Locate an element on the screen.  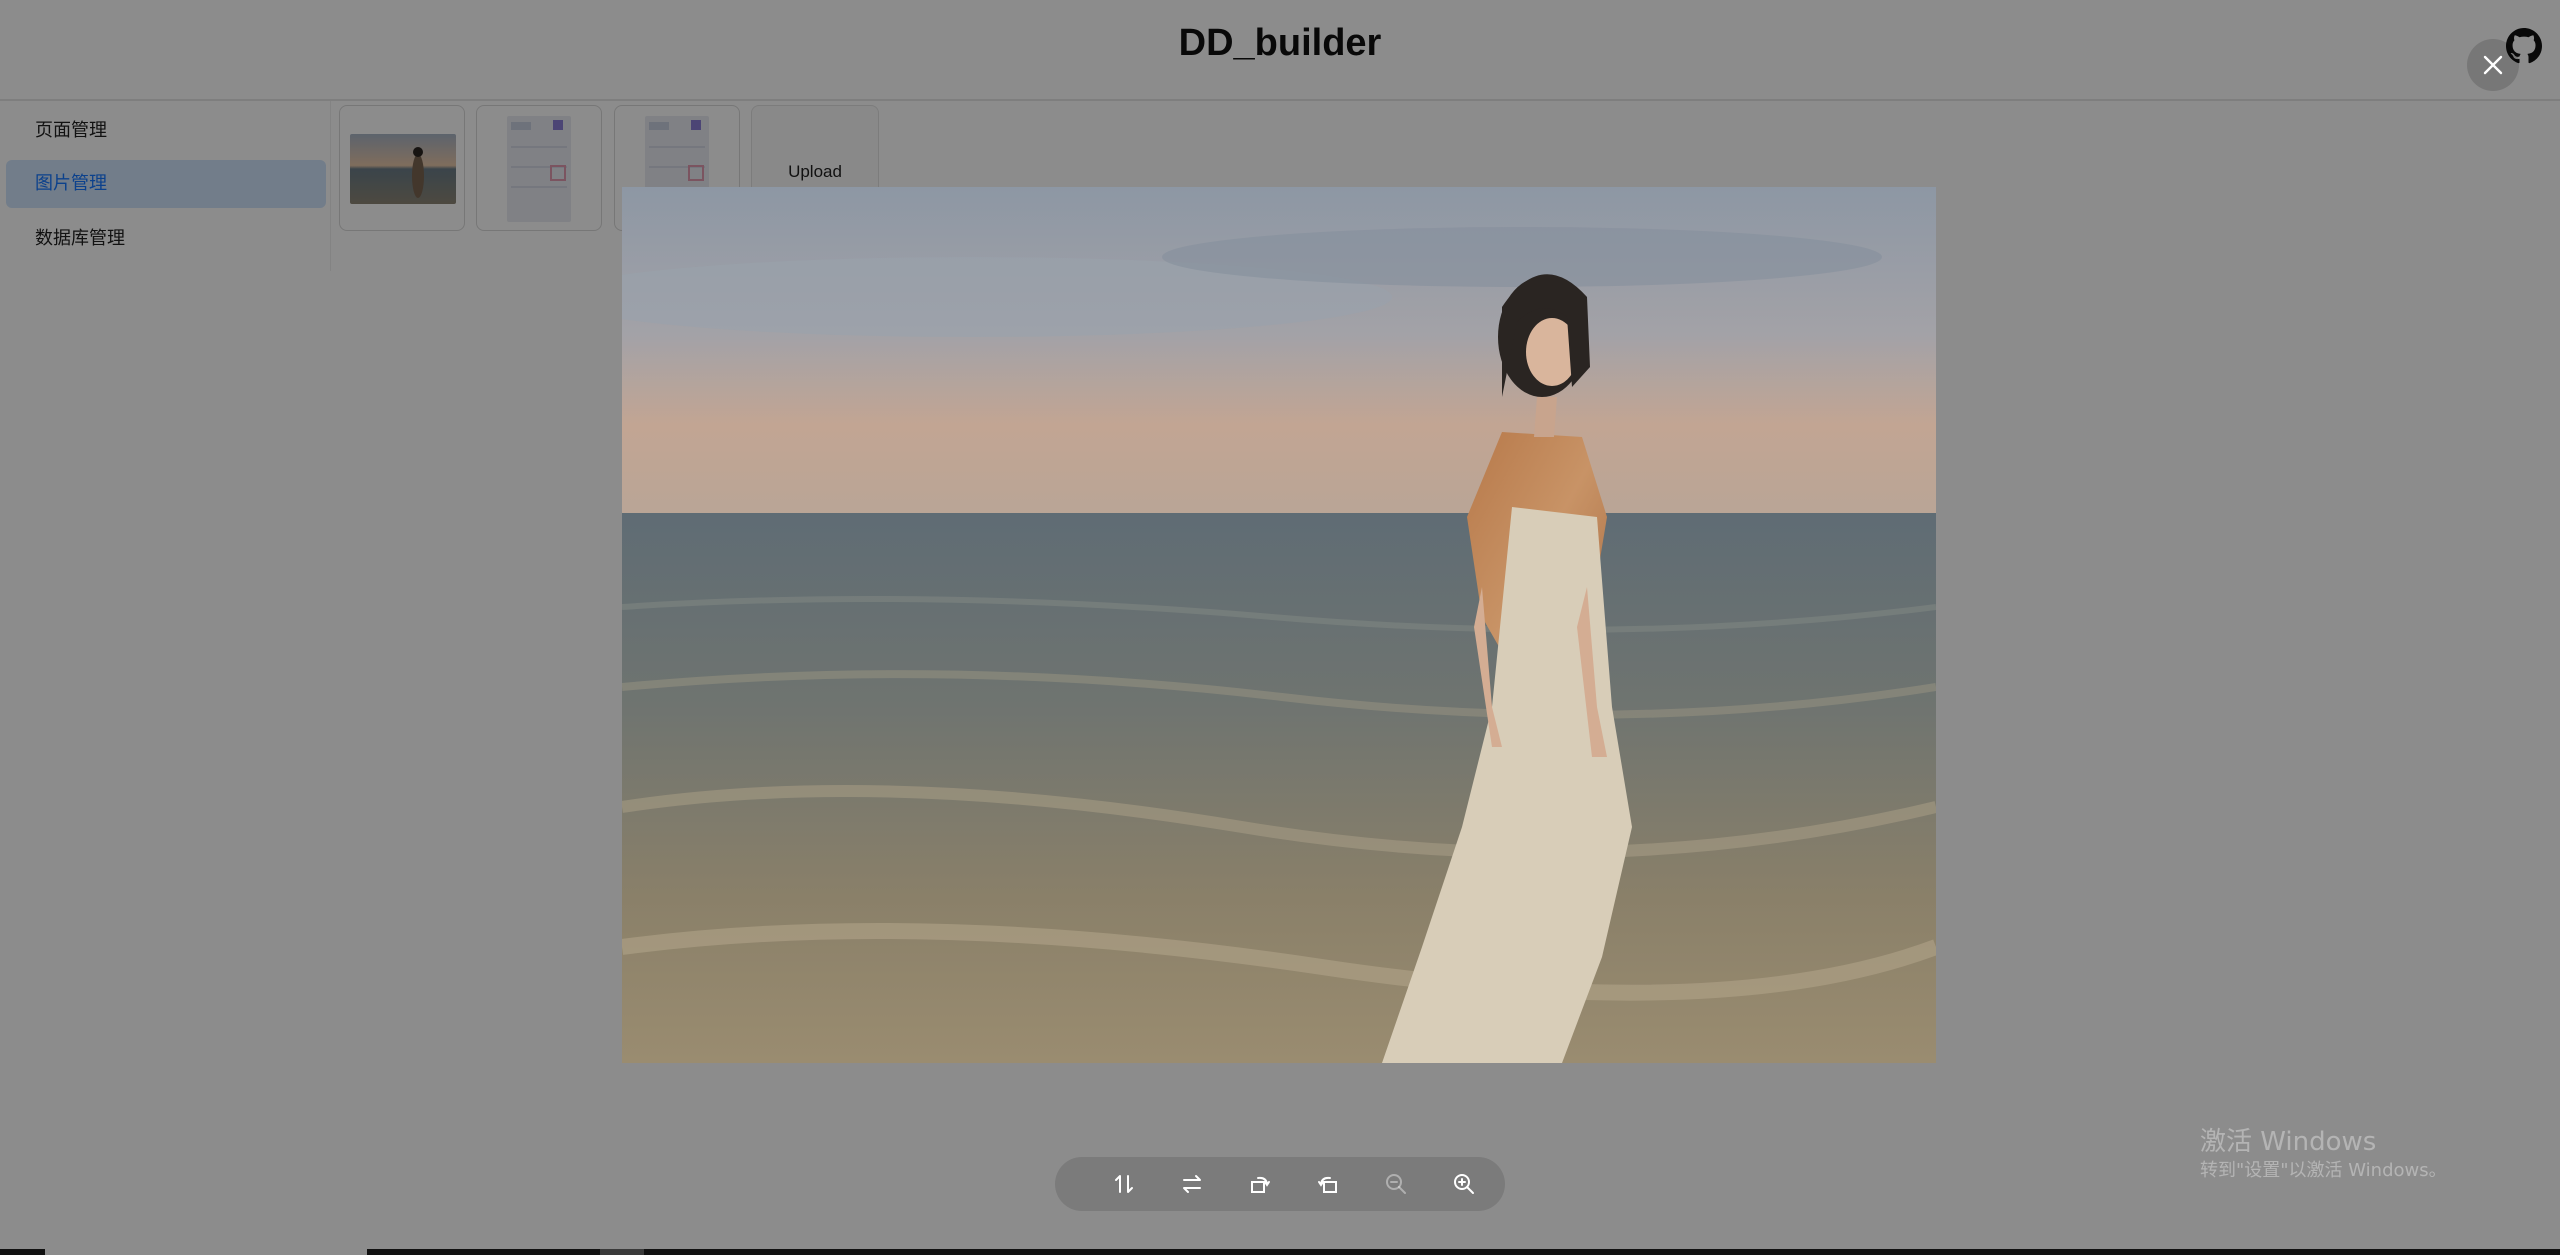
rotate-right-button is located at coordinates (1328, 1184).